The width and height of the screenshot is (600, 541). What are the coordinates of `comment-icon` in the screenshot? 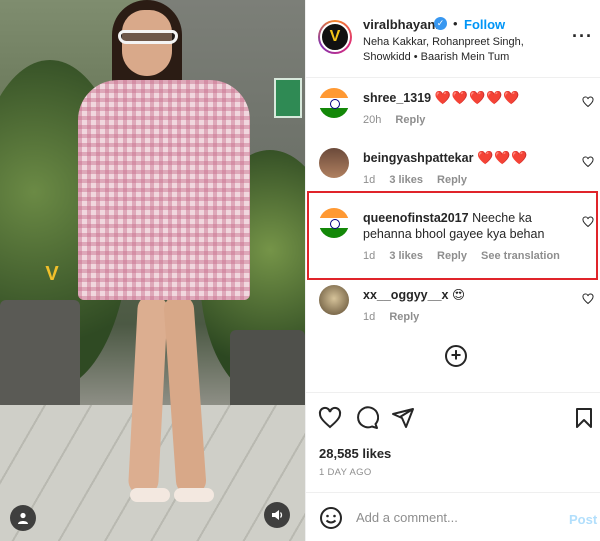 It's located at (367, 418).